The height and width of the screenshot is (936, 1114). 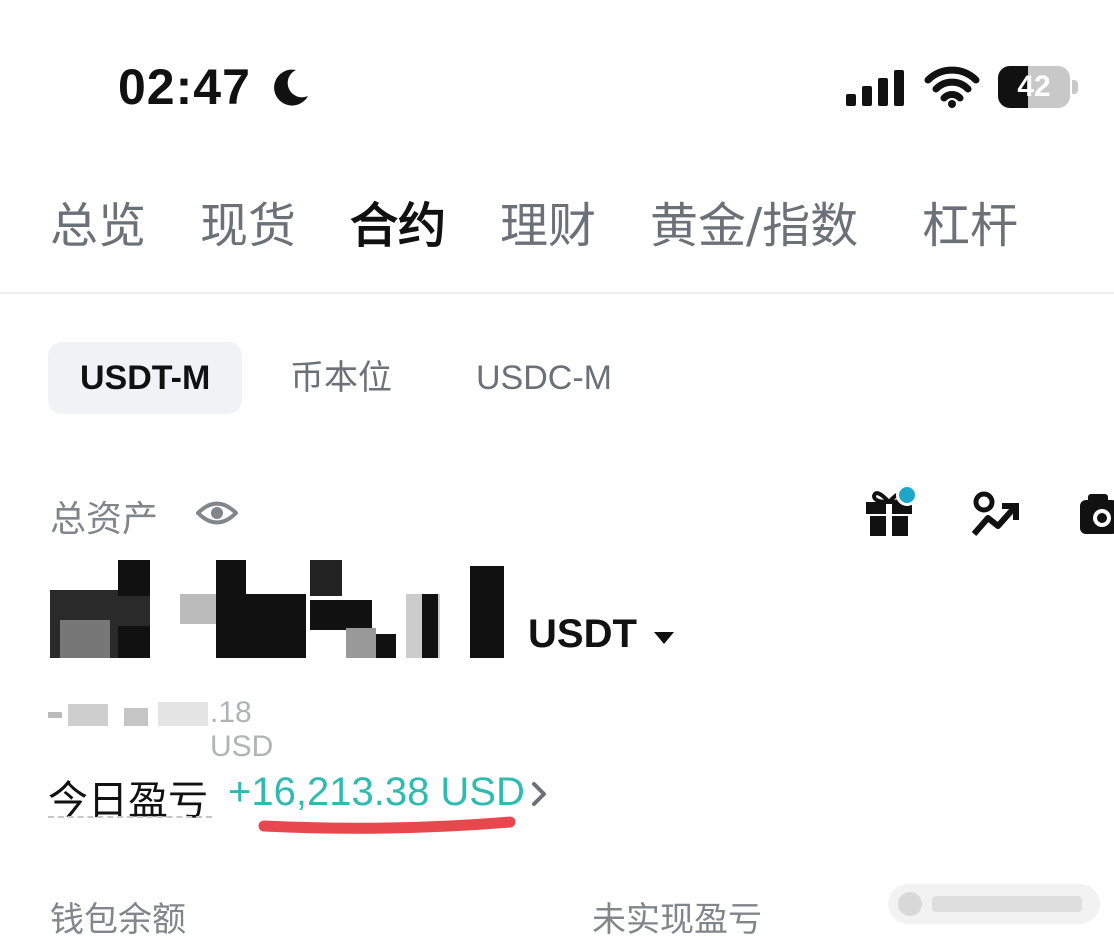 I want to click on tab-gold-index: 黄金/指数, so click(x=754, y=226).